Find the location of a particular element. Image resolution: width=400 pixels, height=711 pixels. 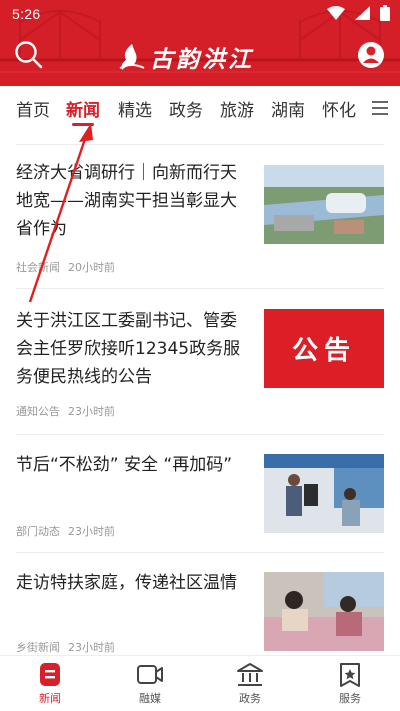

nav-item-media: 融媒 is located at coordinates (150, 684).